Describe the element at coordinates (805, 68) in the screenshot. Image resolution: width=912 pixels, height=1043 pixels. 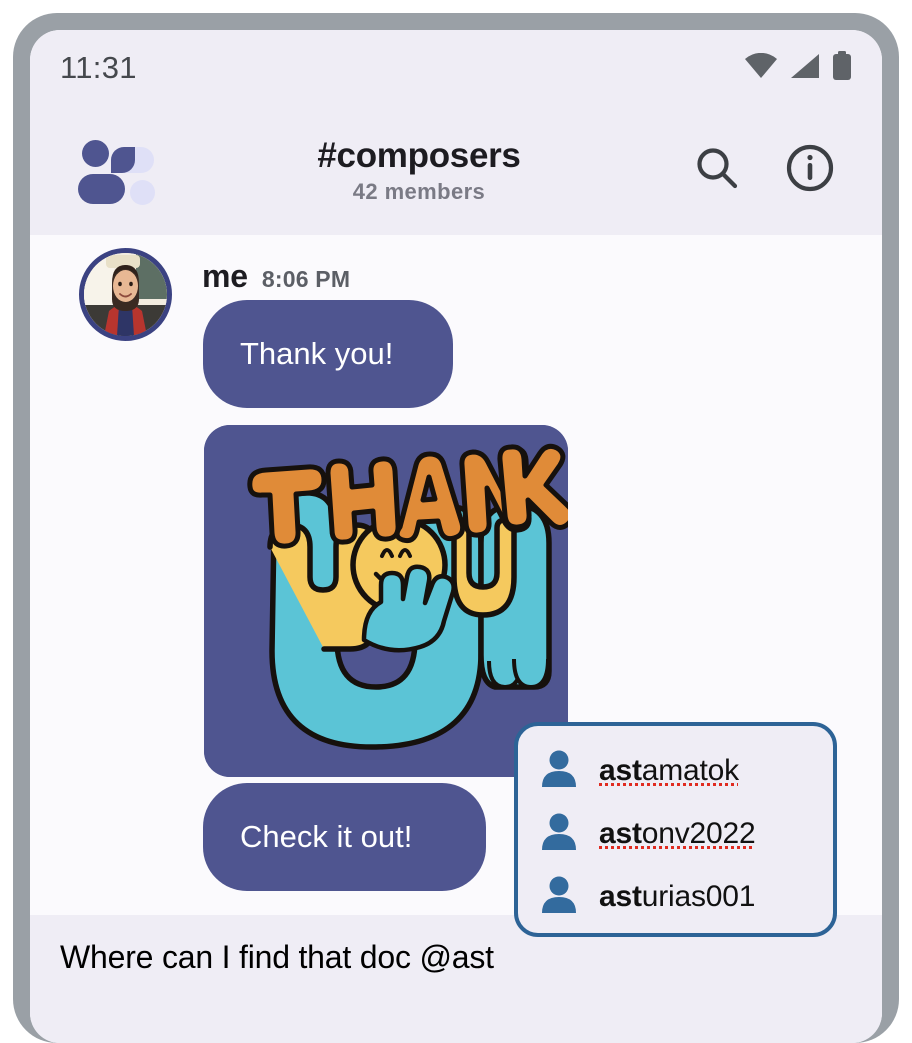
I see `cellular-signal-icon` at that location.